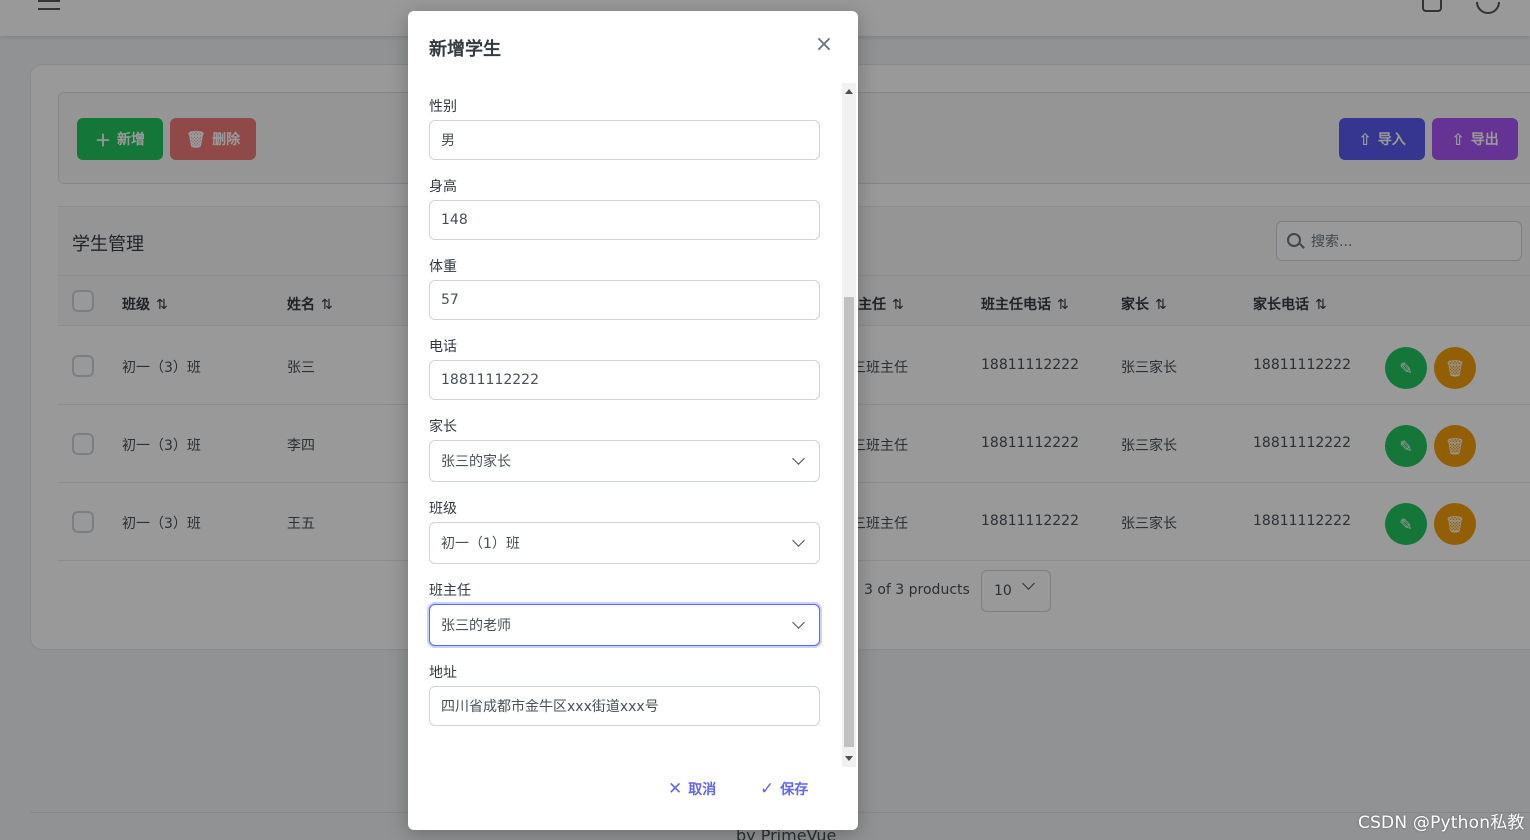 The height and width of the screenshot is (840, 1530). I want to click on gender-field: 男, so click(624, 140).